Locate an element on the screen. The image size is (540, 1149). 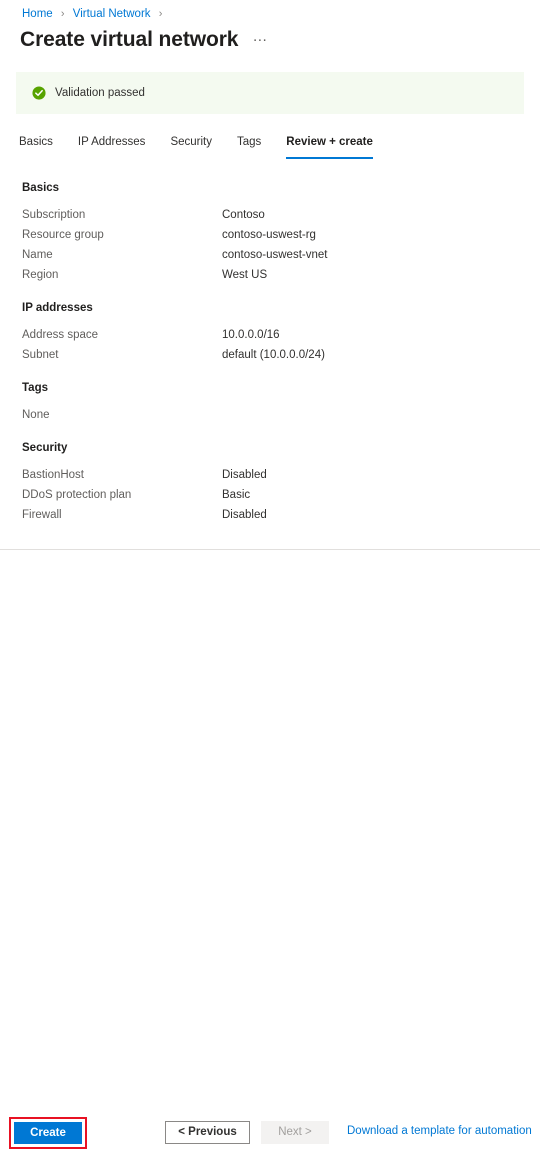
tab-security: Security is located at coordinates (191, 147).